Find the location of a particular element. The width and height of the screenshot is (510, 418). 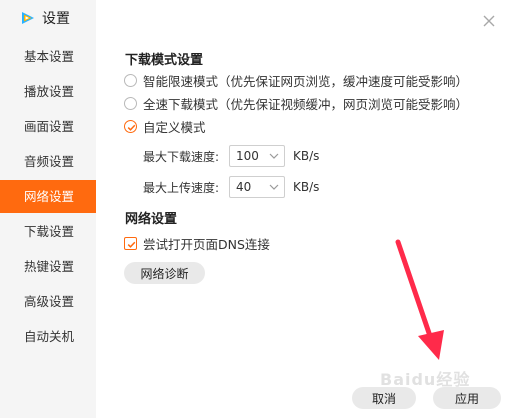

tencent-video-logo-icon is located at coordinates (28, 18).